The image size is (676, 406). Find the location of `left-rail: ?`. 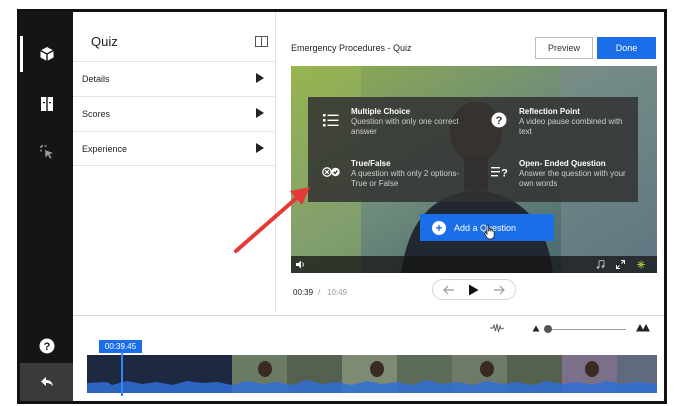

left-rail: ? is located at coordinates (46, 206).